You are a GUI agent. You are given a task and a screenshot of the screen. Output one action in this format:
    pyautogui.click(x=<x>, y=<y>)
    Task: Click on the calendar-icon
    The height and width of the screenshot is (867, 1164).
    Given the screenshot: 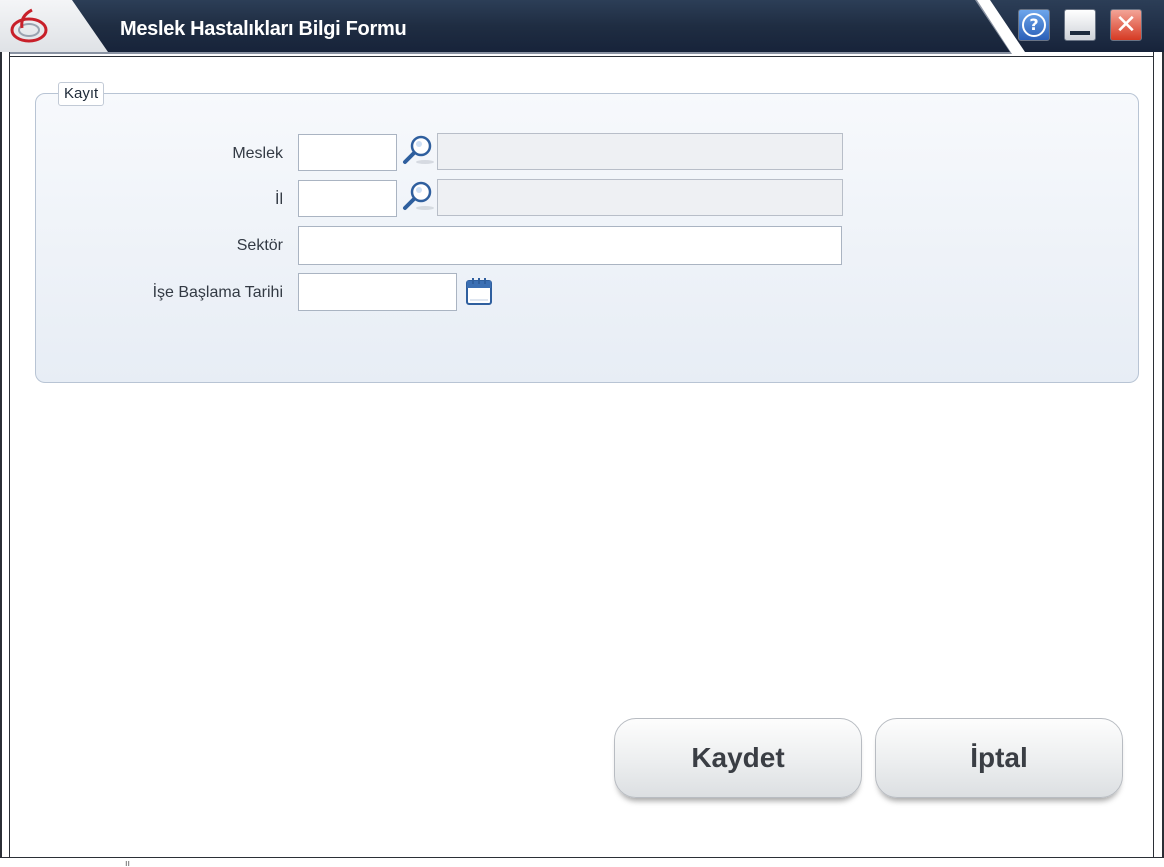 What is the action you would take?
    pyautogui.click(x=479, y=291)
    